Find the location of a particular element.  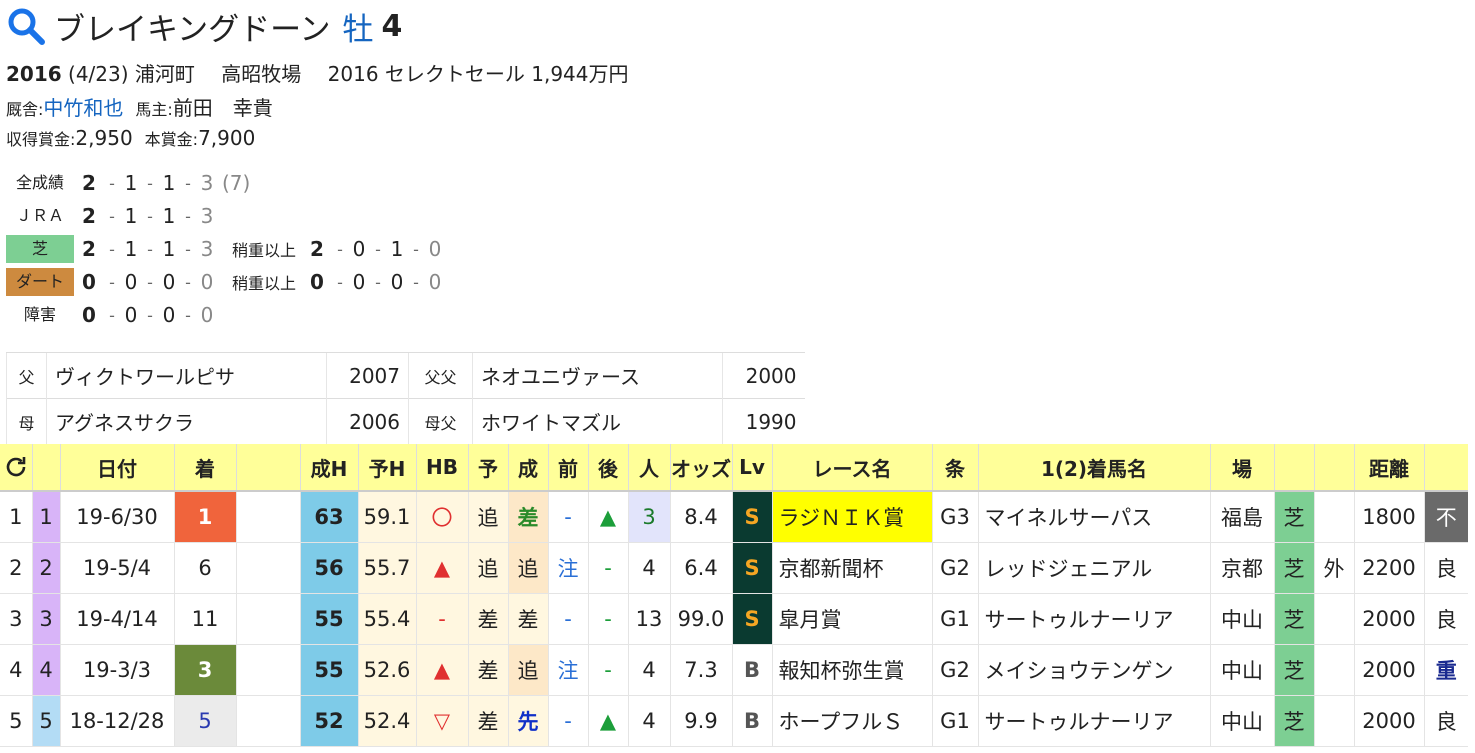

winner-name: レッドジェニアル is located at coordinates (1093, 568).